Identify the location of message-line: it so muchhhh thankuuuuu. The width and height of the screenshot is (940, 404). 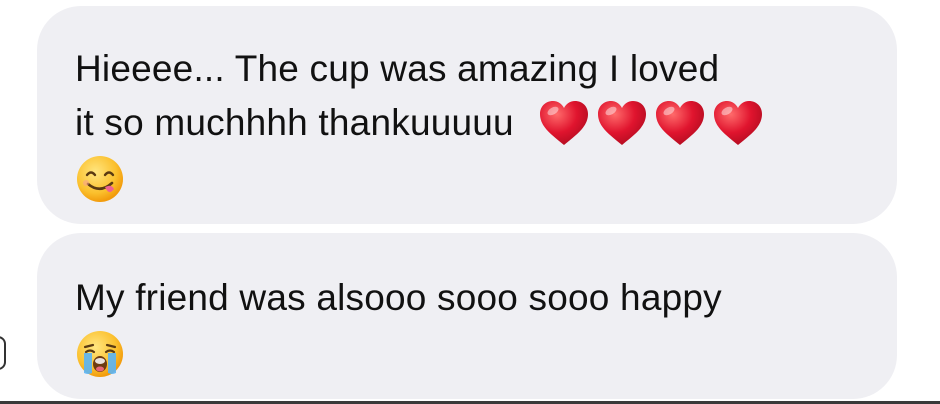
(466, 123).